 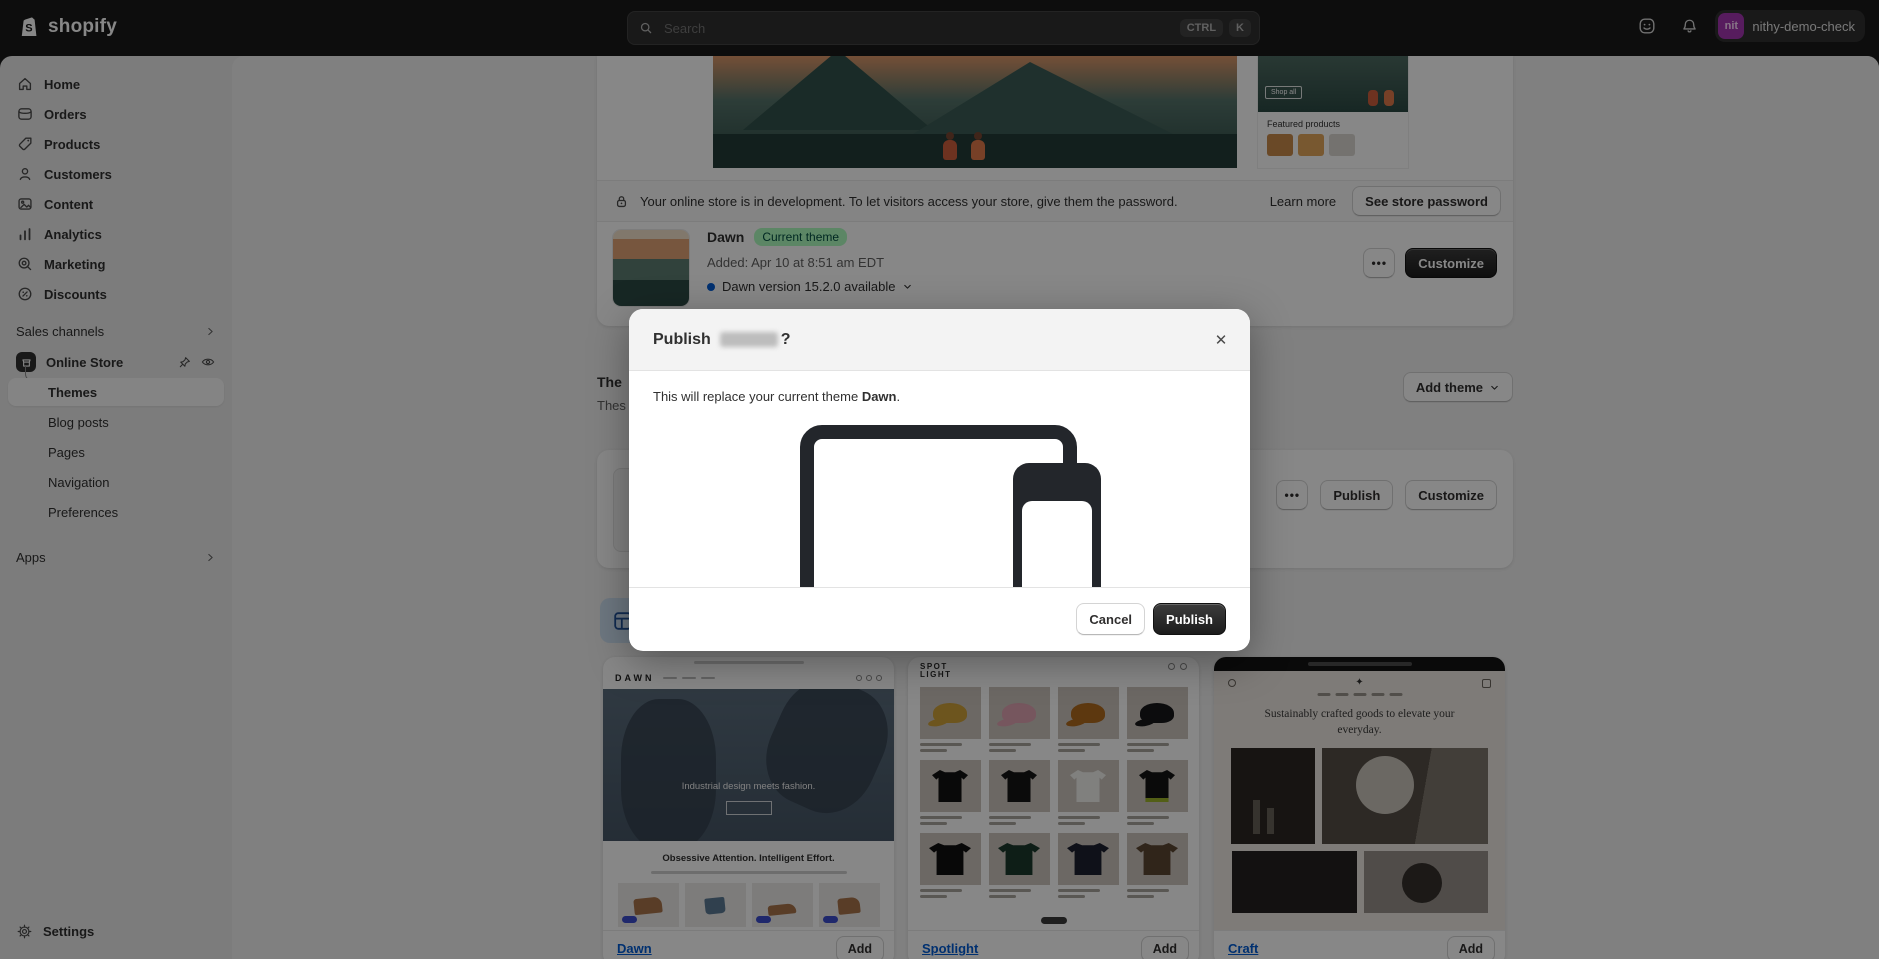 I want to click on redacted-theme-name, so click(x=748, y=339).